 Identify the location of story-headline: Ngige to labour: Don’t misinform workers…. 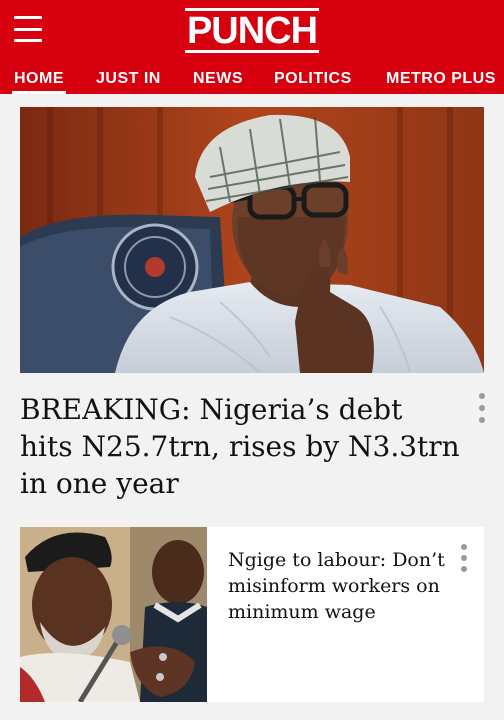
(339, 586).